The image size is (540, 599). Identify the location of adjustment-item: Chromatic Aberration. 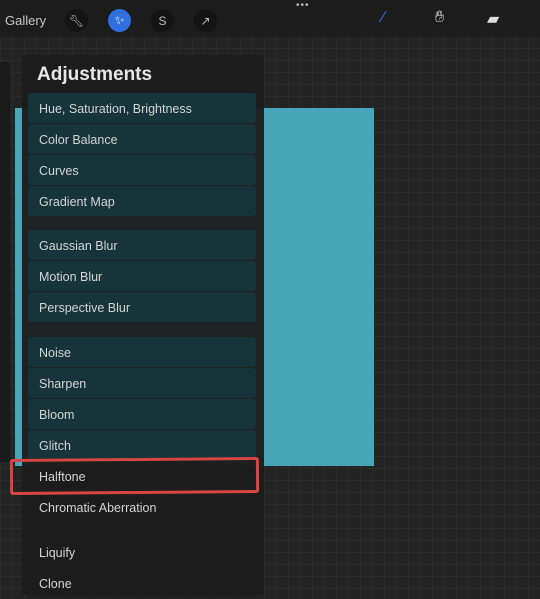
(142, 507).